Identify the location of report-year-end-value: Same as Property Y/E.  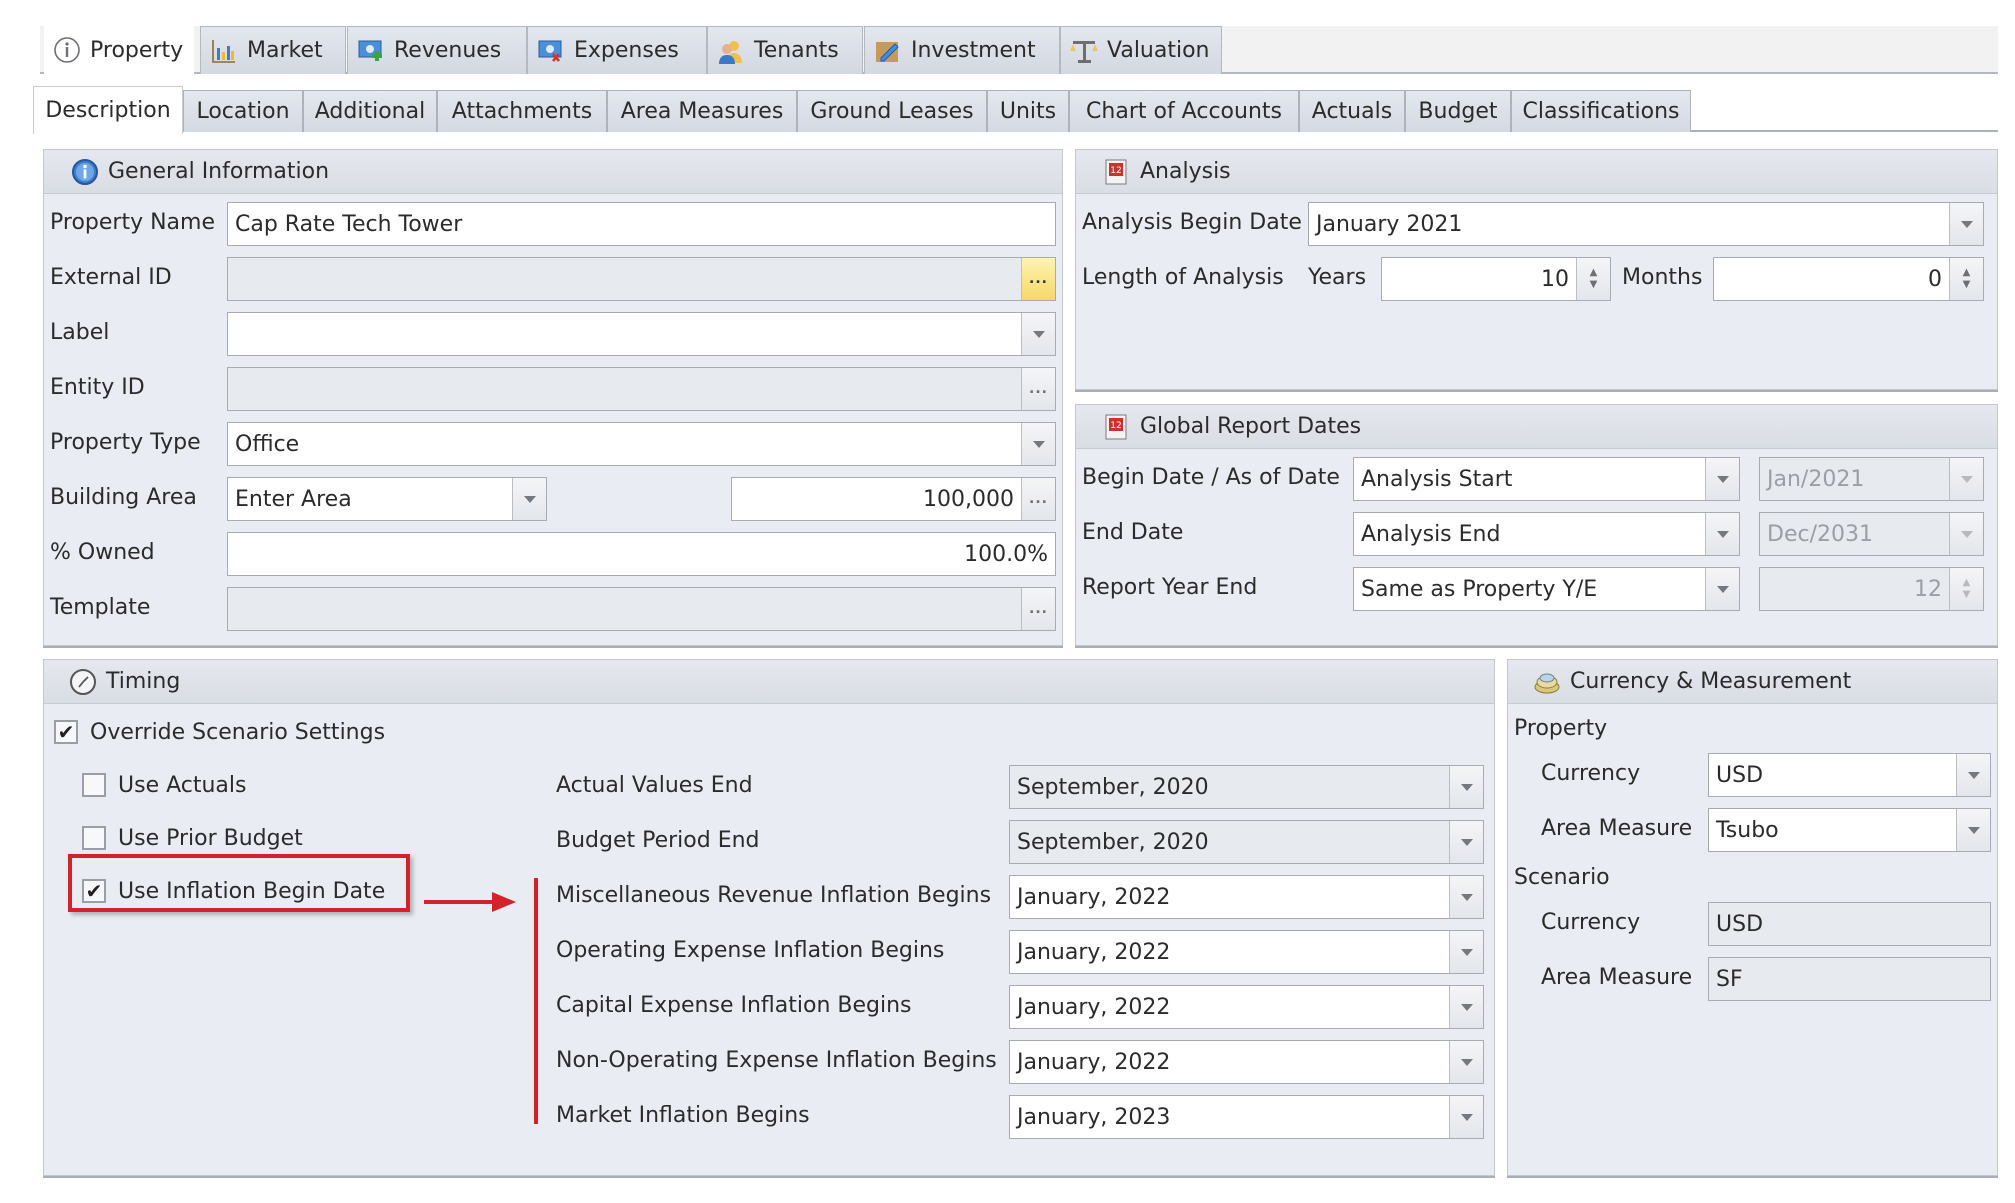
(1479, 589).